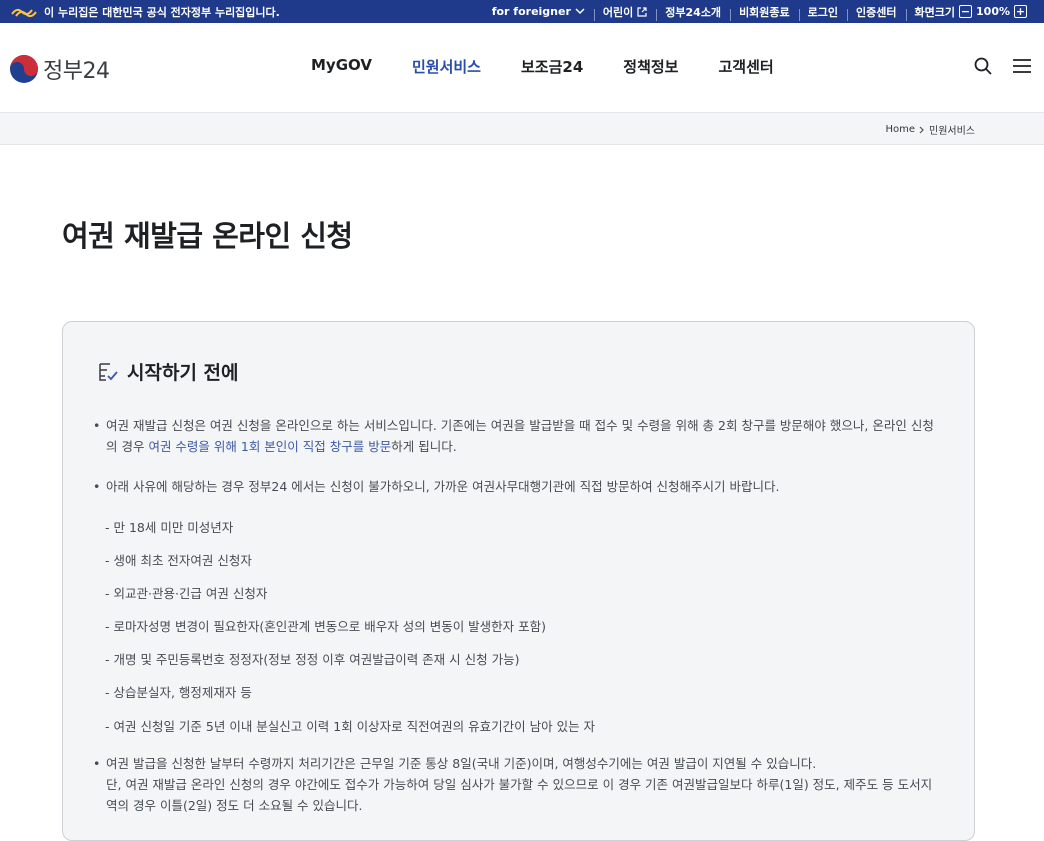  I want to click on foreigner-menu: for foreigner, so click(538, 11).